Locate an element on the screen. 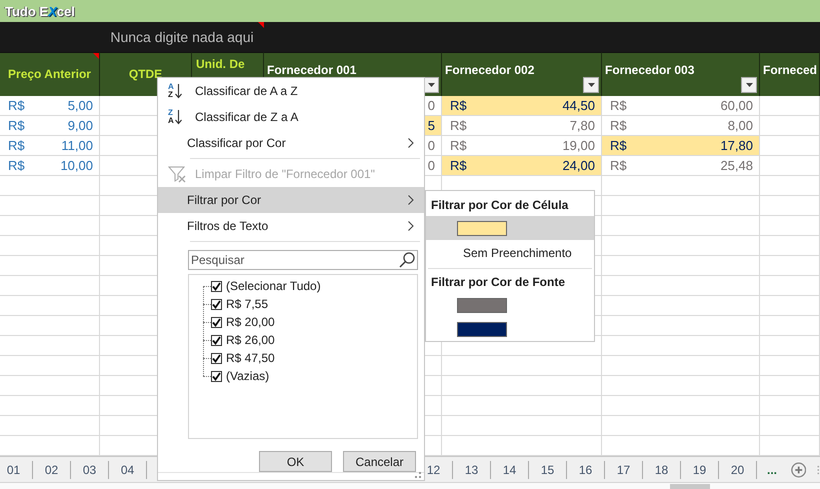 This screenshot has width=820, height=489. sheet-tab: 13 is located at coordinates (472, 469).